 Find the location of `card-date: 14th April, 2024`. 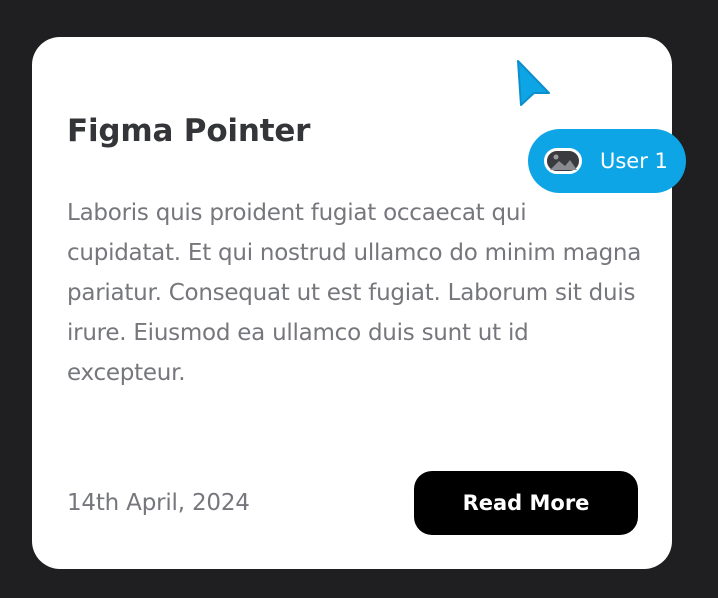

card-date: 14th April, 2024 is located at coordinates (158, 503).